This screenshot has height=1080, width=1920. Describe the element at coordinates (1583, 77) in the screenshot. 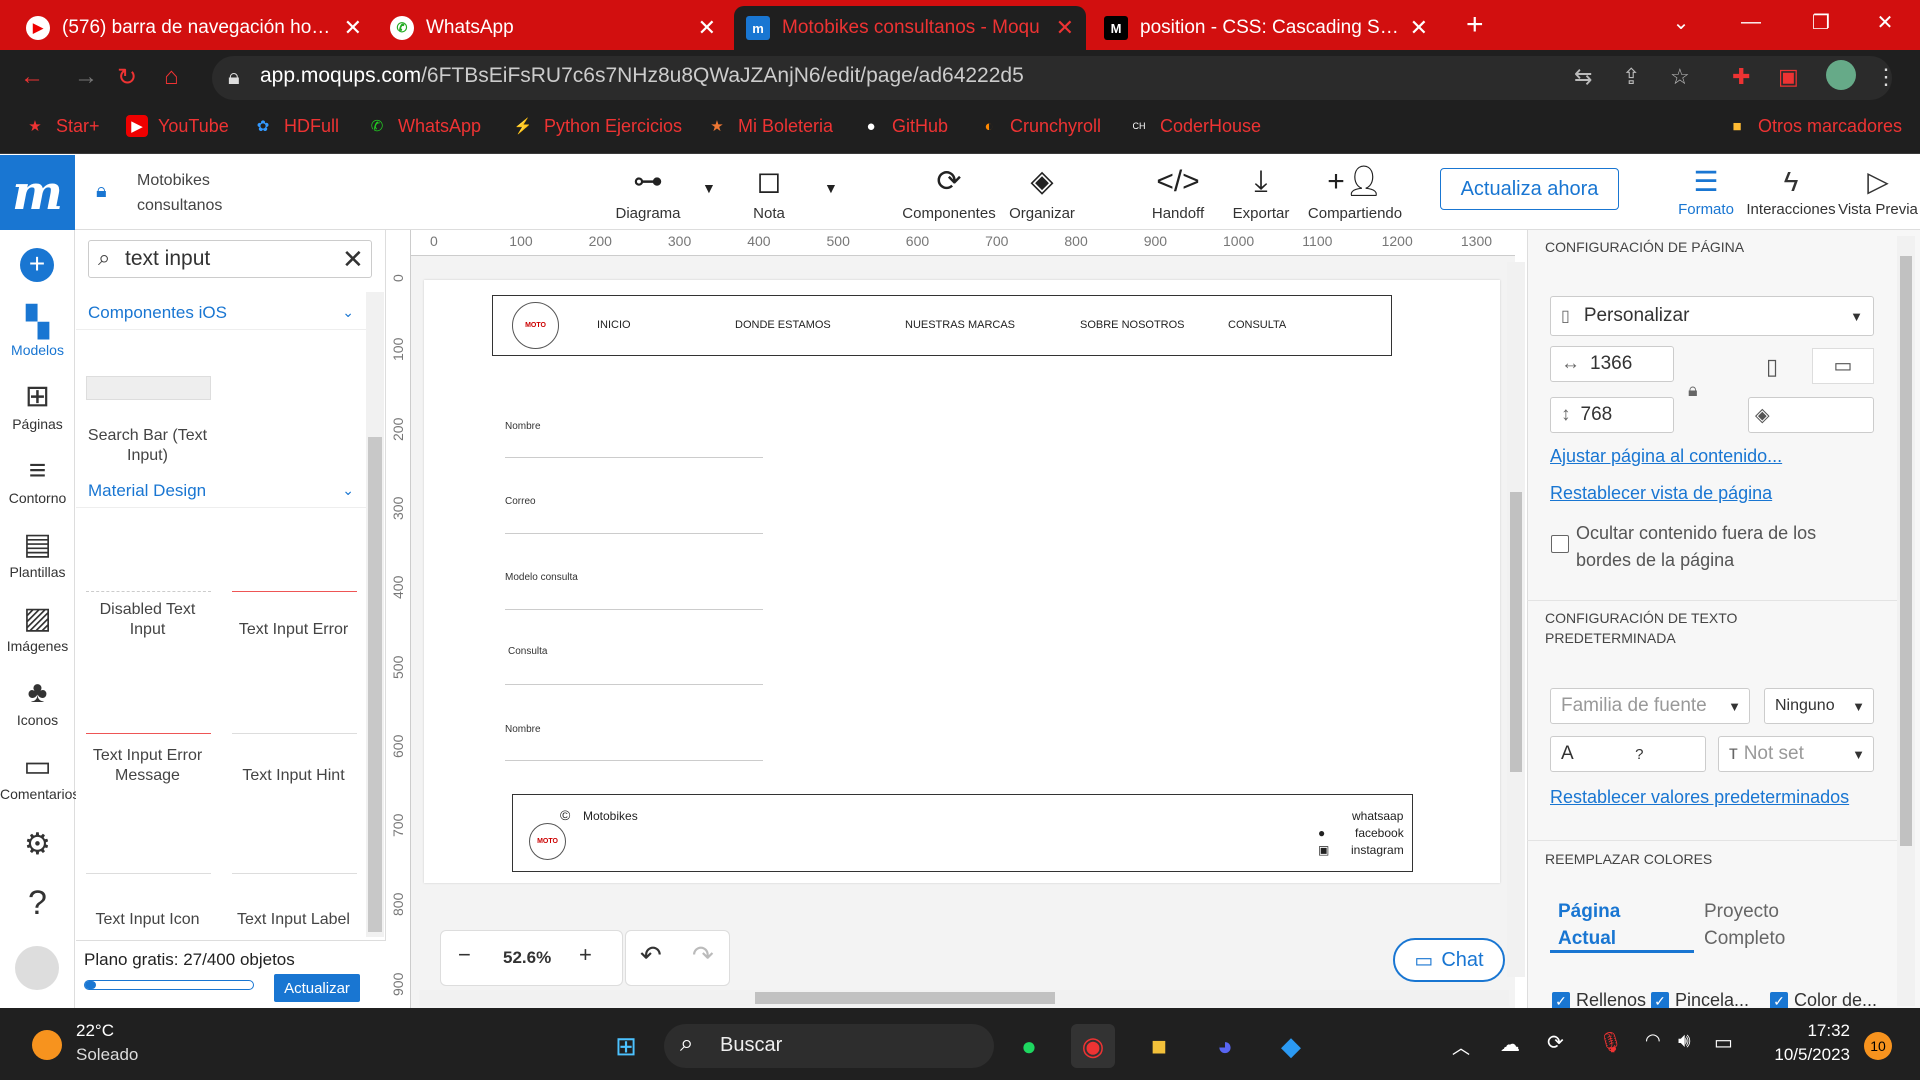

I see `translate-icon: ⇆` at that location.